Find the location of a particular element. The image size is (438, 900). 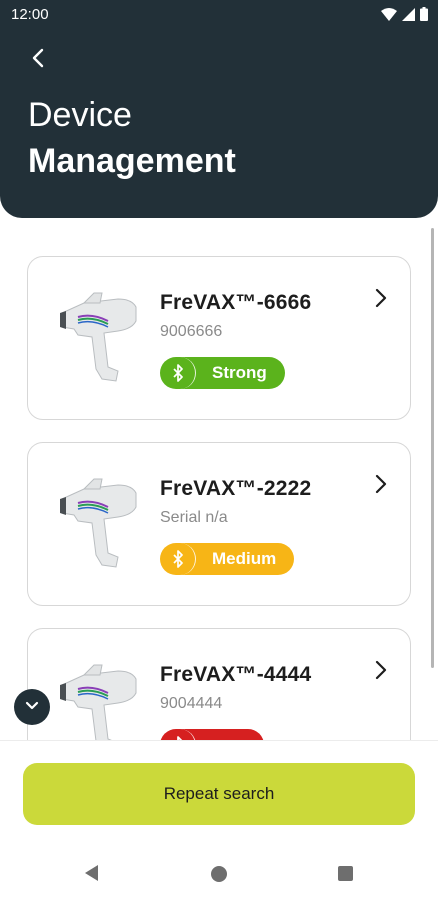

device-name: FreVAX™-6666 is located at coordinates (236, 302).